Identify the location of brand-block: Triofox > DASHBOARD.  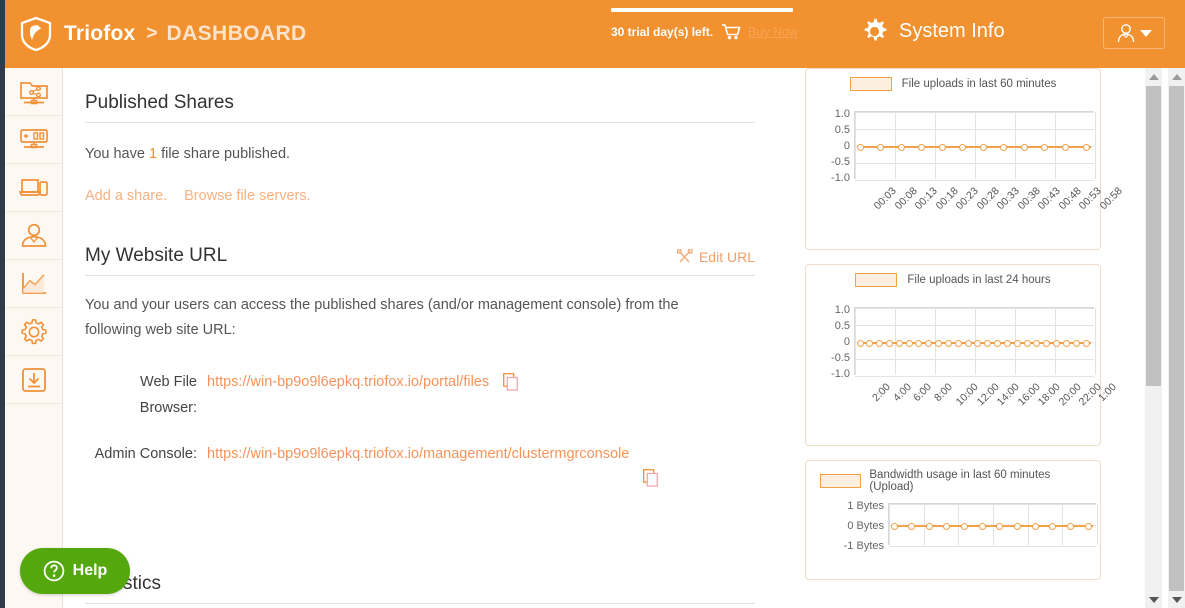
(163, 34).